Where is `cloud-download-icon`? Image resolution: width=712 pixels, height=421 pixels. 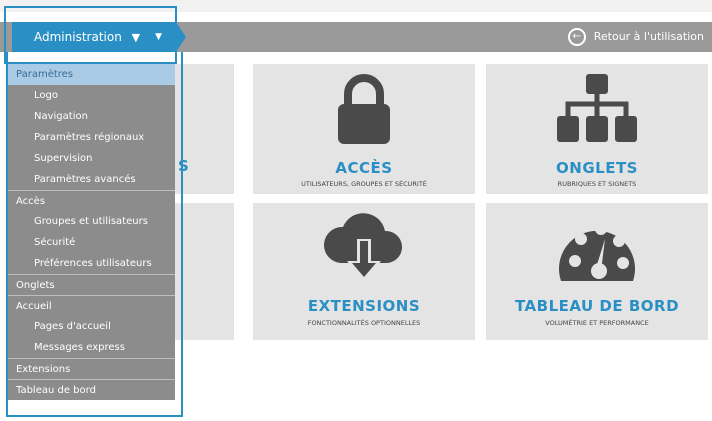 cloud-download-icon is located at coordinates (363, 248).